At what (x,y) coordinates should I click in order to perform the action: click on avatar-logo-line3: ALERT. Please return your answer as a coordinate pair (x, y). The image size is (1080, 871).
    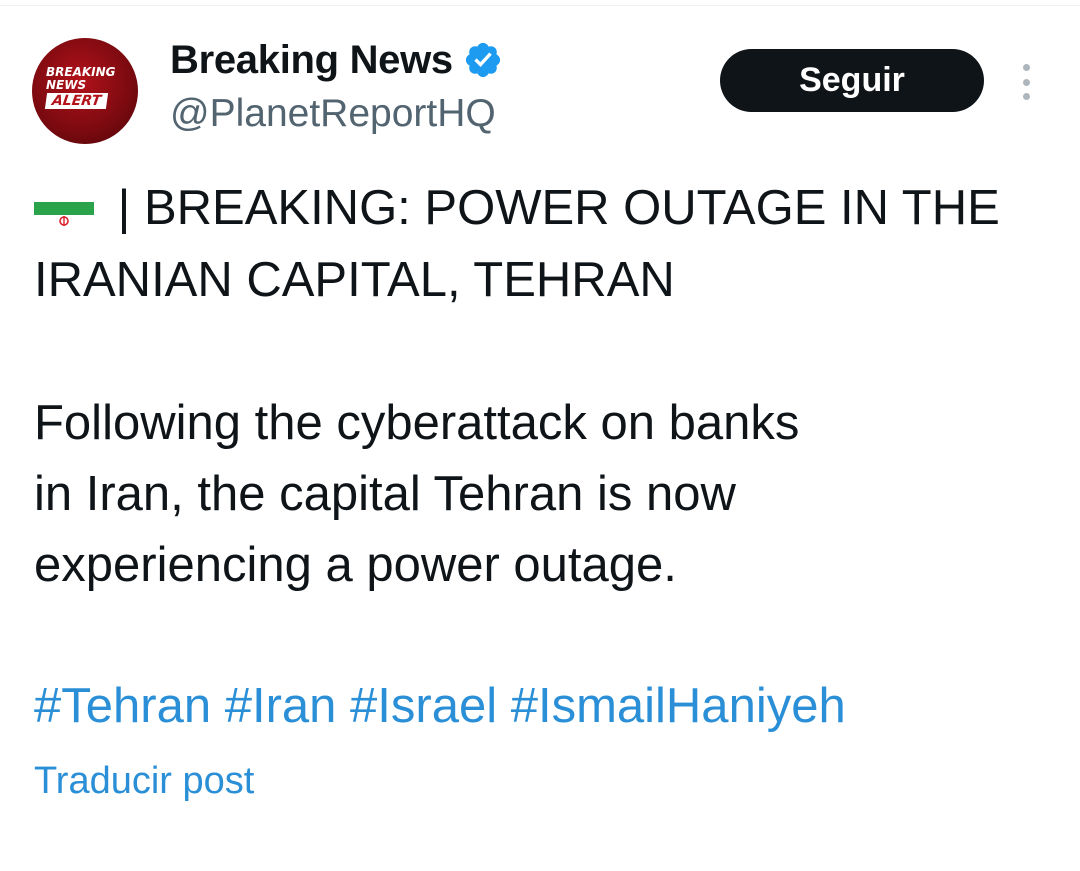
    Looking at the image, I should click on (76, 101).